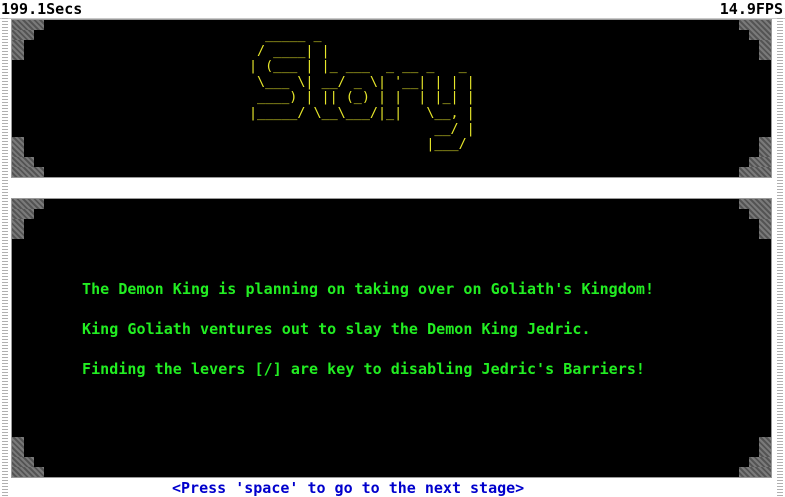 The height and width of the screenshot is (497, 785). Describe the element at coordinates (348, 488) in the screenshot. I see `continue-prompt: <Press 'space' to go to the next stage>` at that location.